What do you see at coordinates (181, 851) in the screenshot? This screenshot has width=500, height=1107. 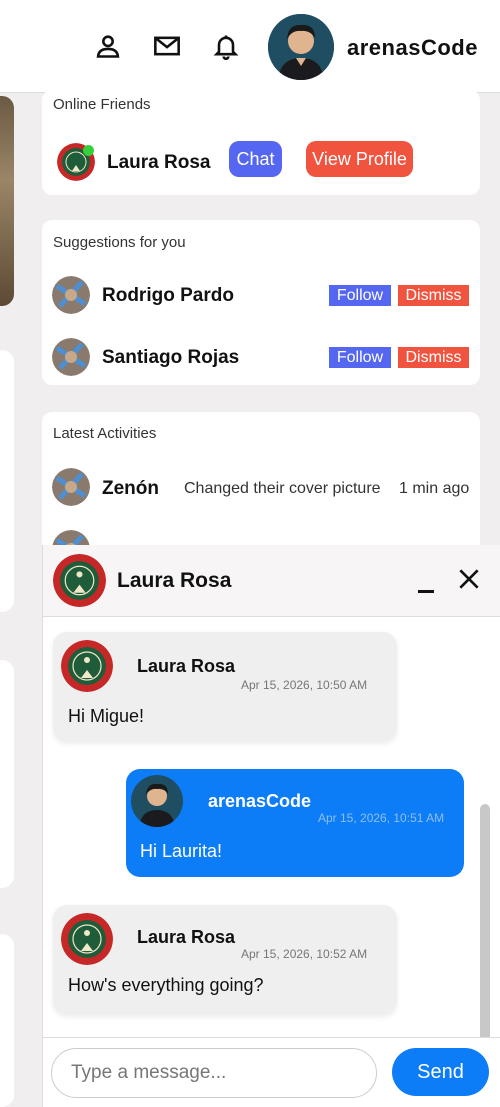 I see `message-text: Hi Laurita!` at bounding box center [181, 851].